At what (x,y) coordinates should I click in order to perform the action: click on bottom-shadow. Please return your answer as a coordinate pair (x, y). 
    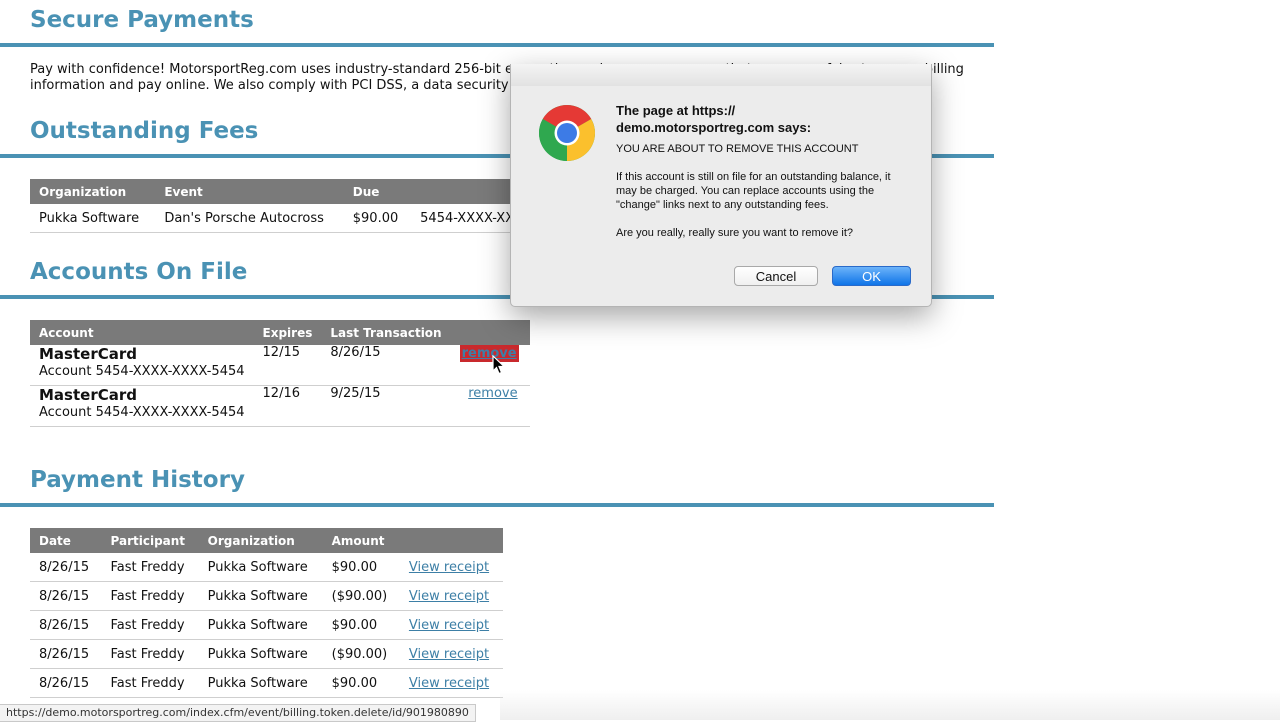
    Looking at the image, I should click on (890, 705).